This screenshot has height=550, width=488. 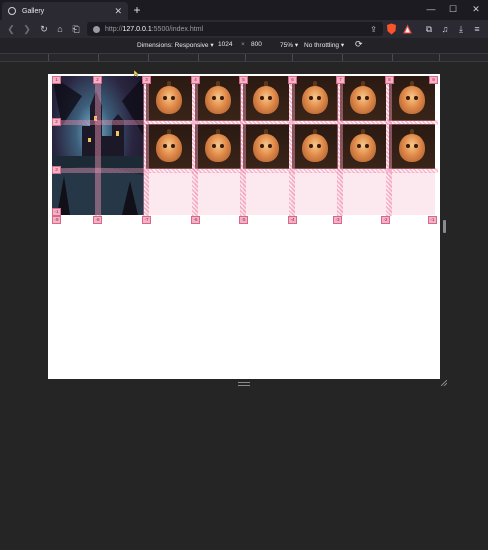 What do you see at coordinates (391, 29) in the screenshot?
I see `brave-shield-icon` at bounding box center [391, 29].